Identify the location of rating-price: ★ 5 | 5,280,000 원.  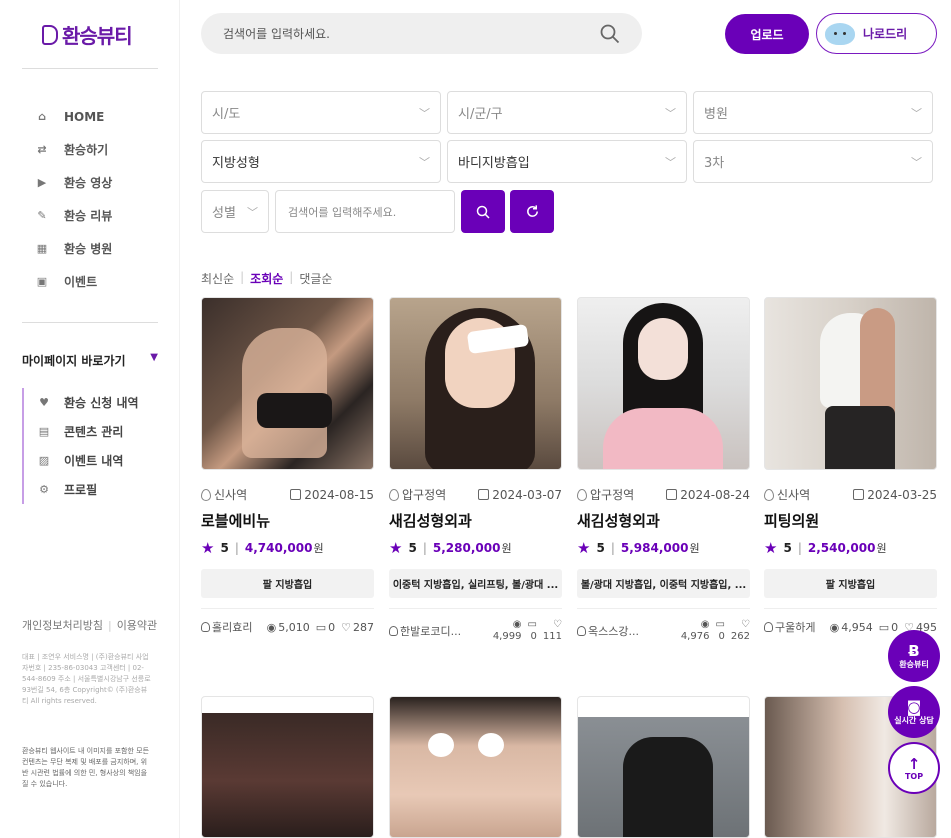
(450, 548).